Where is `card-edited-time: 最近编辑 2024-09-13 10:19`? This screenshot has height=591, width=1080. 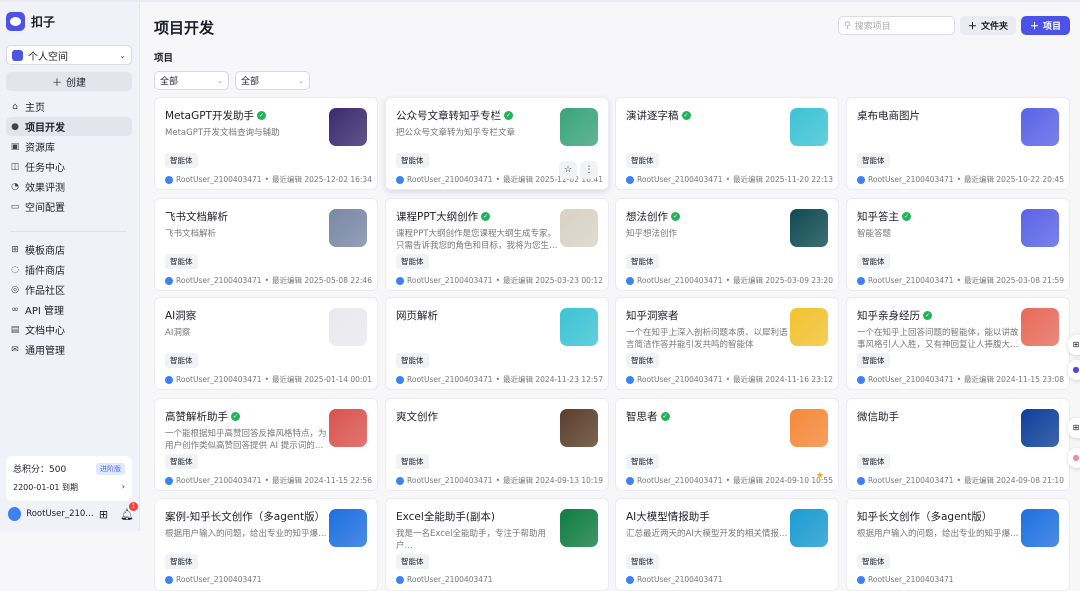
card-edited-time: 最近编辑 2024-09-13 10:19 is located at coordinates (553, 480).